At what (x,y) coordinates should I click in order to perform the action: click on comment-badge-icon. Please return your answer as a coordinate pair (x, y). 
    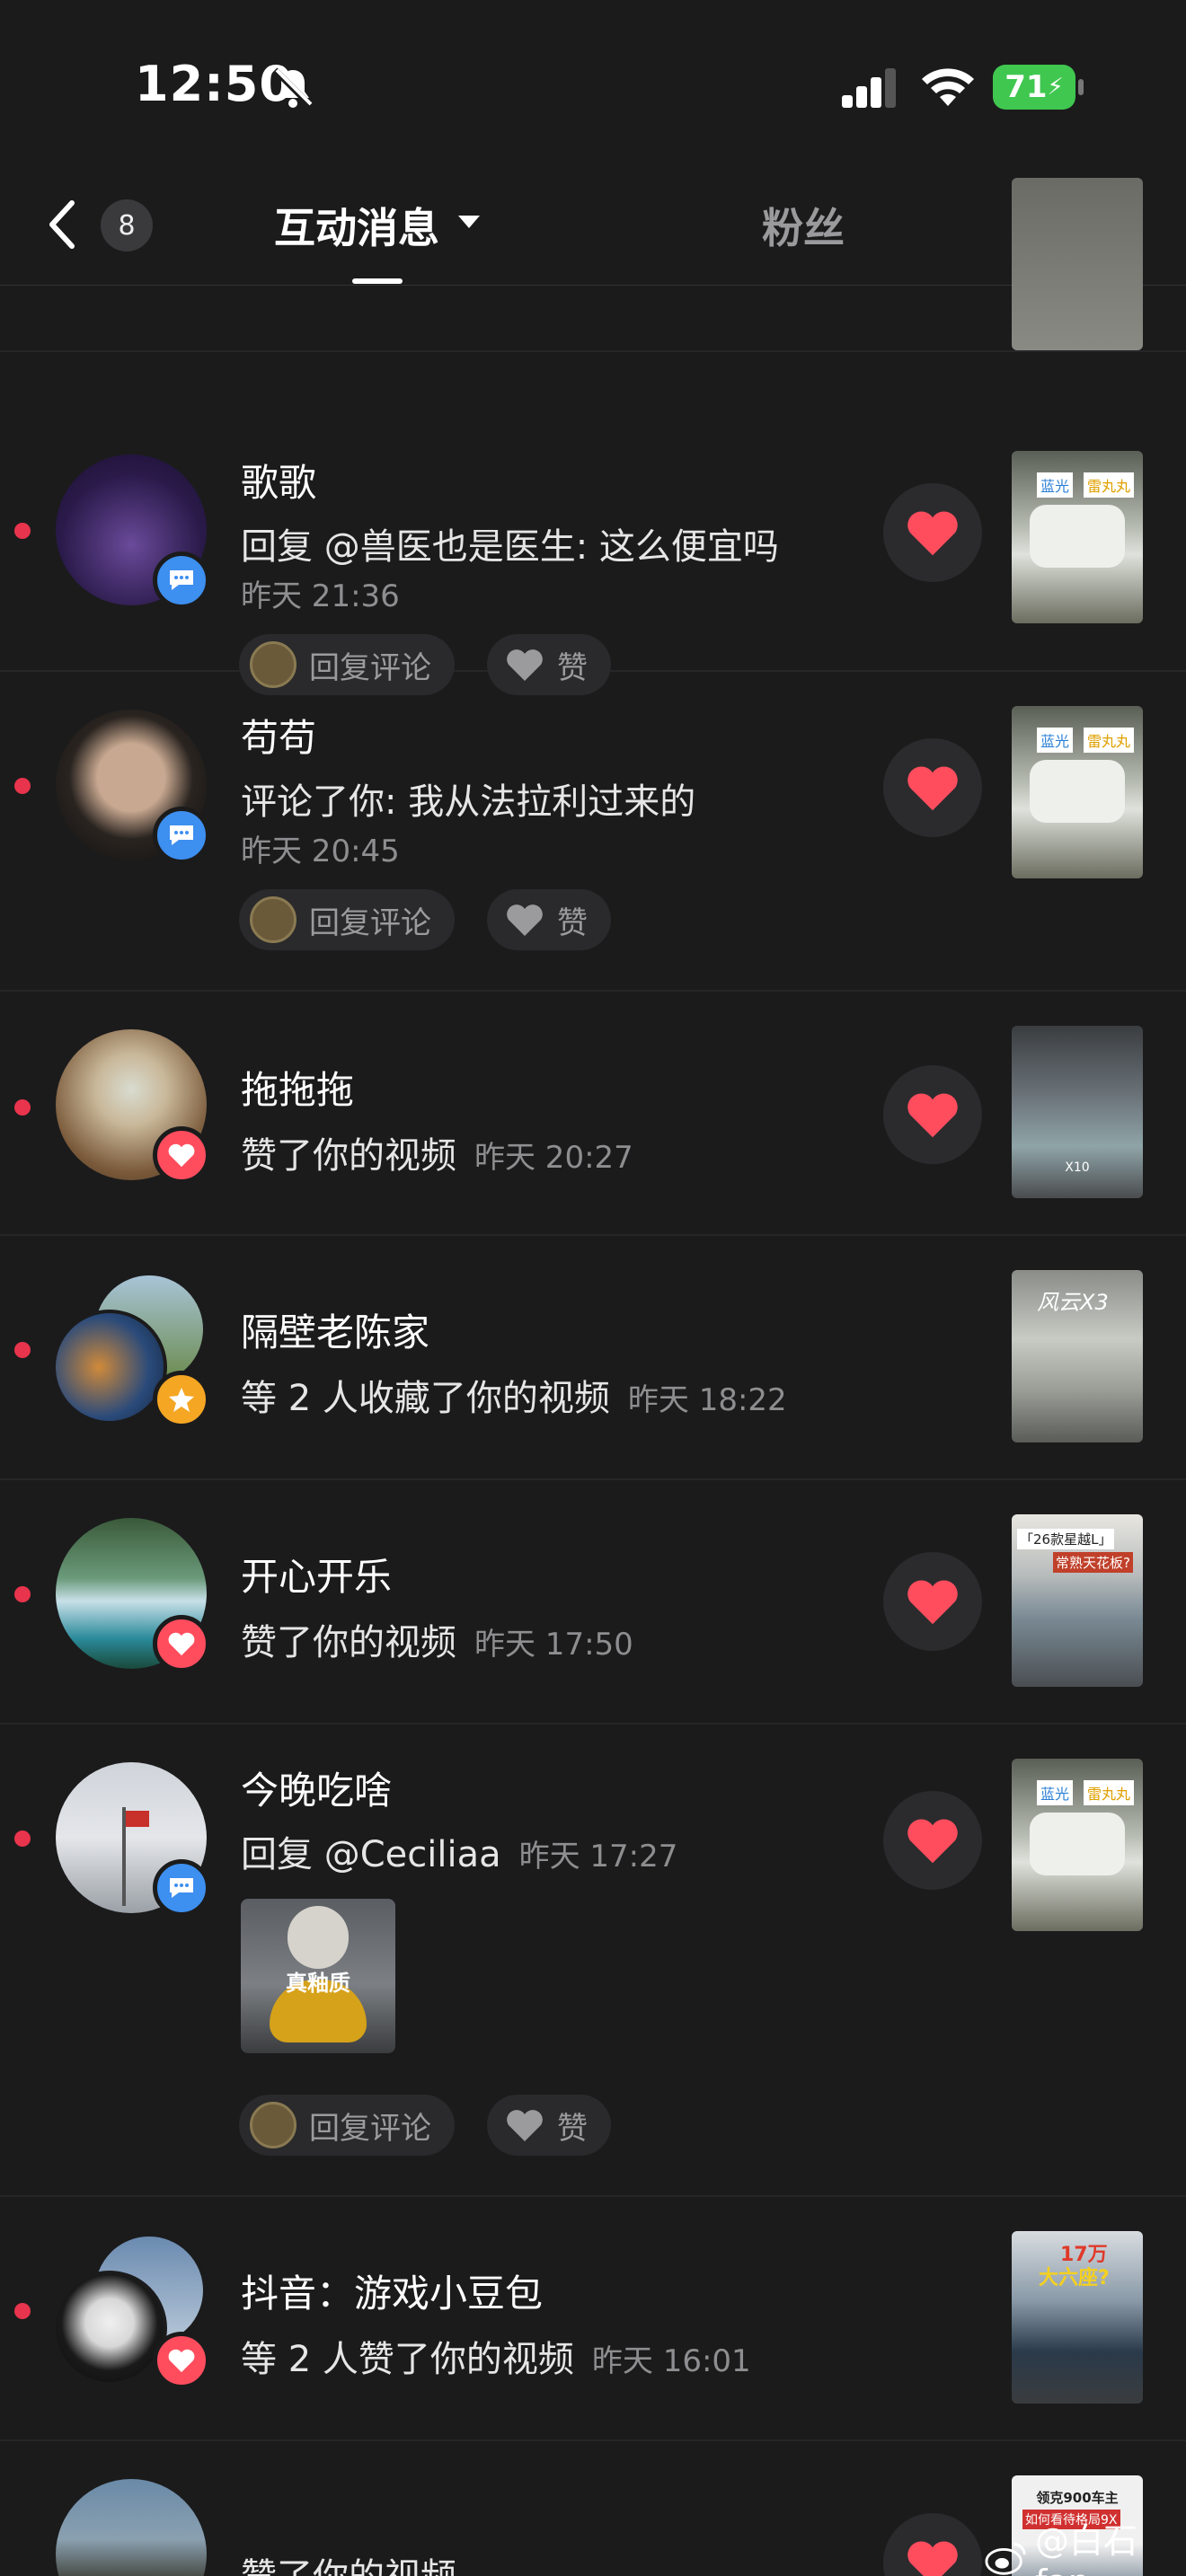
    Looking at the image, I should click on (181, 580).